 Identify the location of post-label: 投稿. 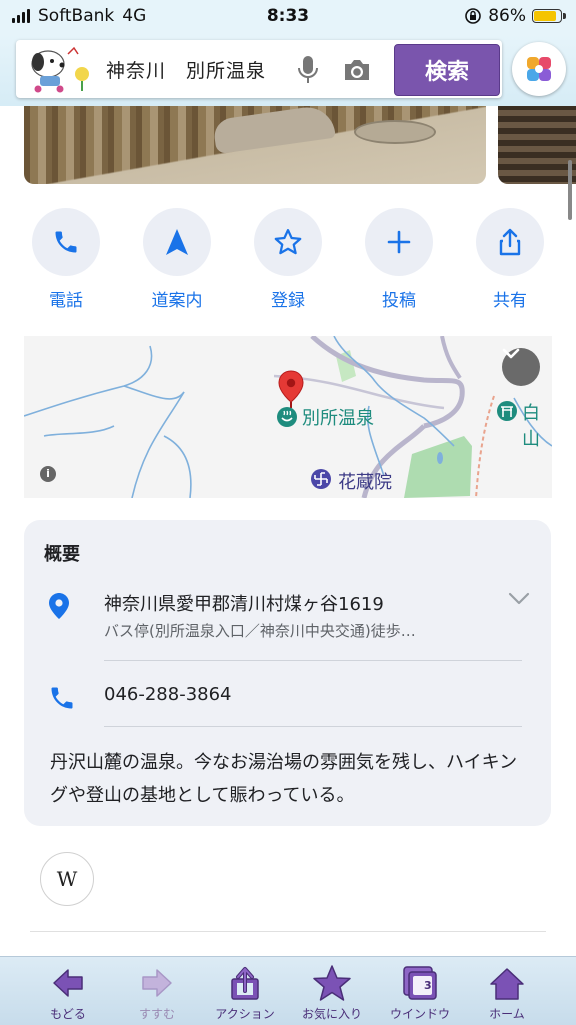
(399, 301).